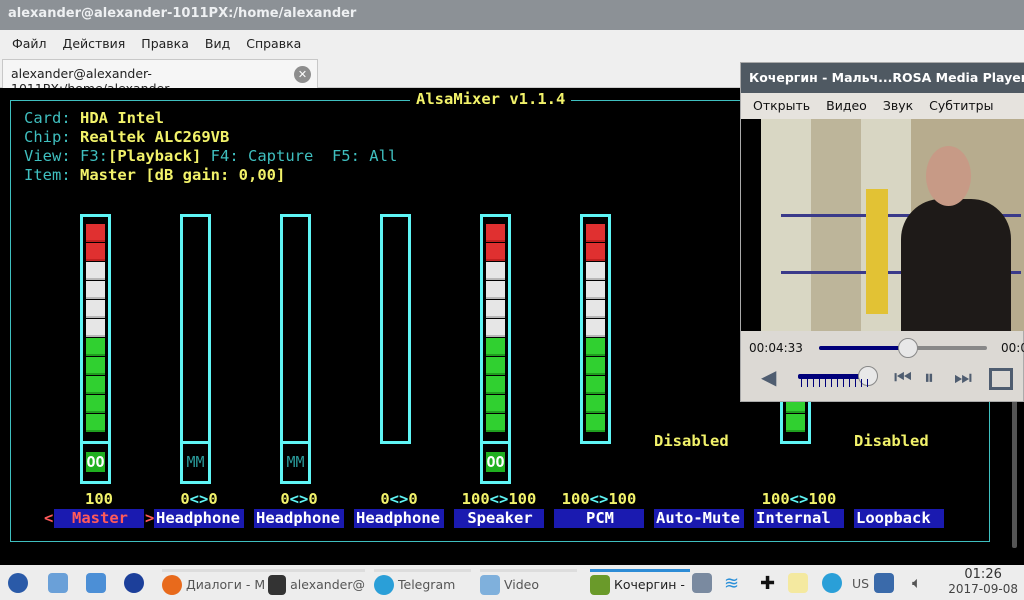 This screenshot has width=1024, height=600. Describe the element at coordinates (98, 583) in the screenshot. I see `editor-icon` at that location.